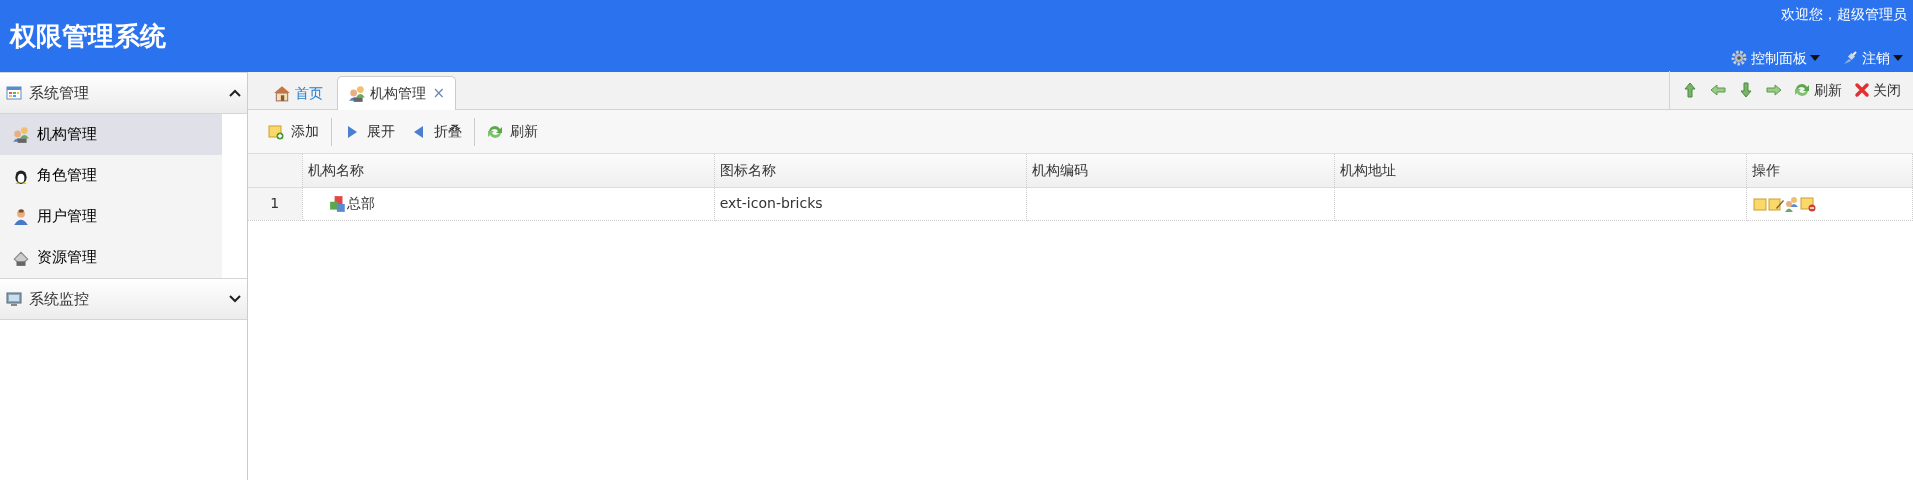 The image size is (1913, 480). I want to click on left-arrow-icon, so click(1718, 90).